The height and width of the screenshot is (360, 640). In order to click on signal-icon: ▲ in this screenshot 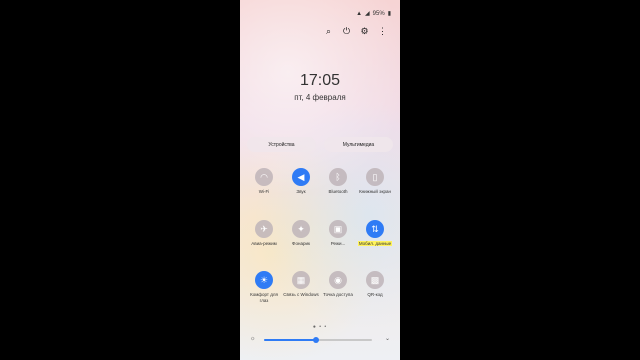, I will do `click(359, 13)`.